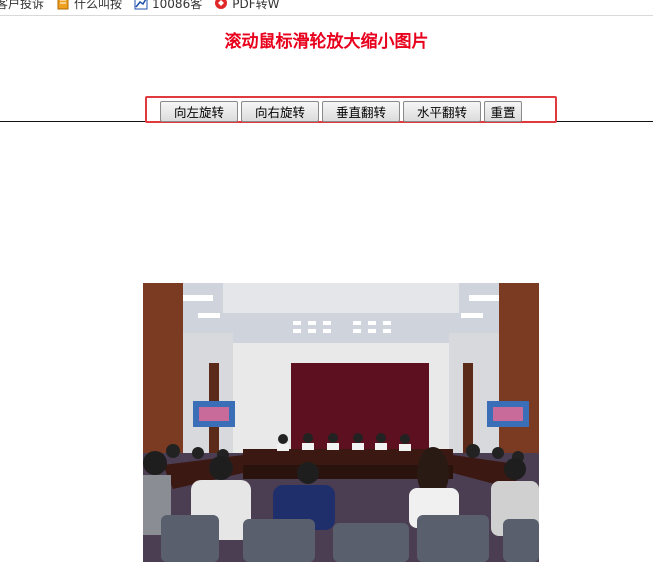 The width and height of the screenshot is (653, 571). Describe the element at coordinates (326, 42) in the screenshot. I see `page-title: 滚动鼠标滑轮放大缩小图片` at that location.